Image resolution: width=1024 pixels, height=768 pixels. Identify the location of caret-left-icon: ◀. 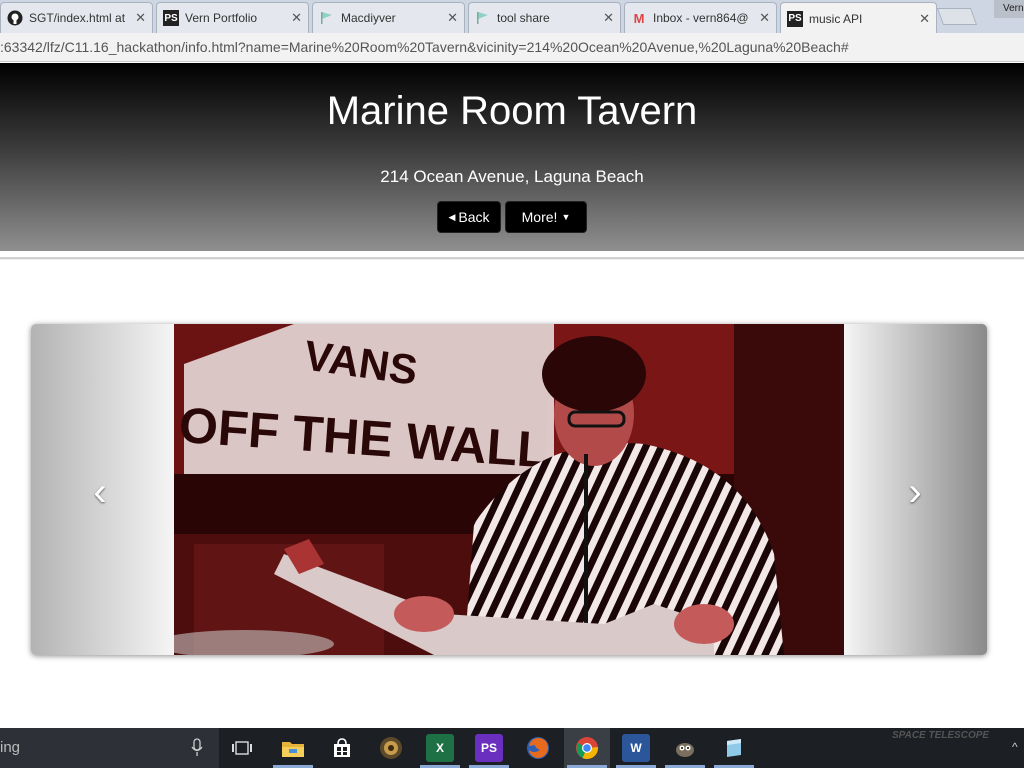
(452, 216).